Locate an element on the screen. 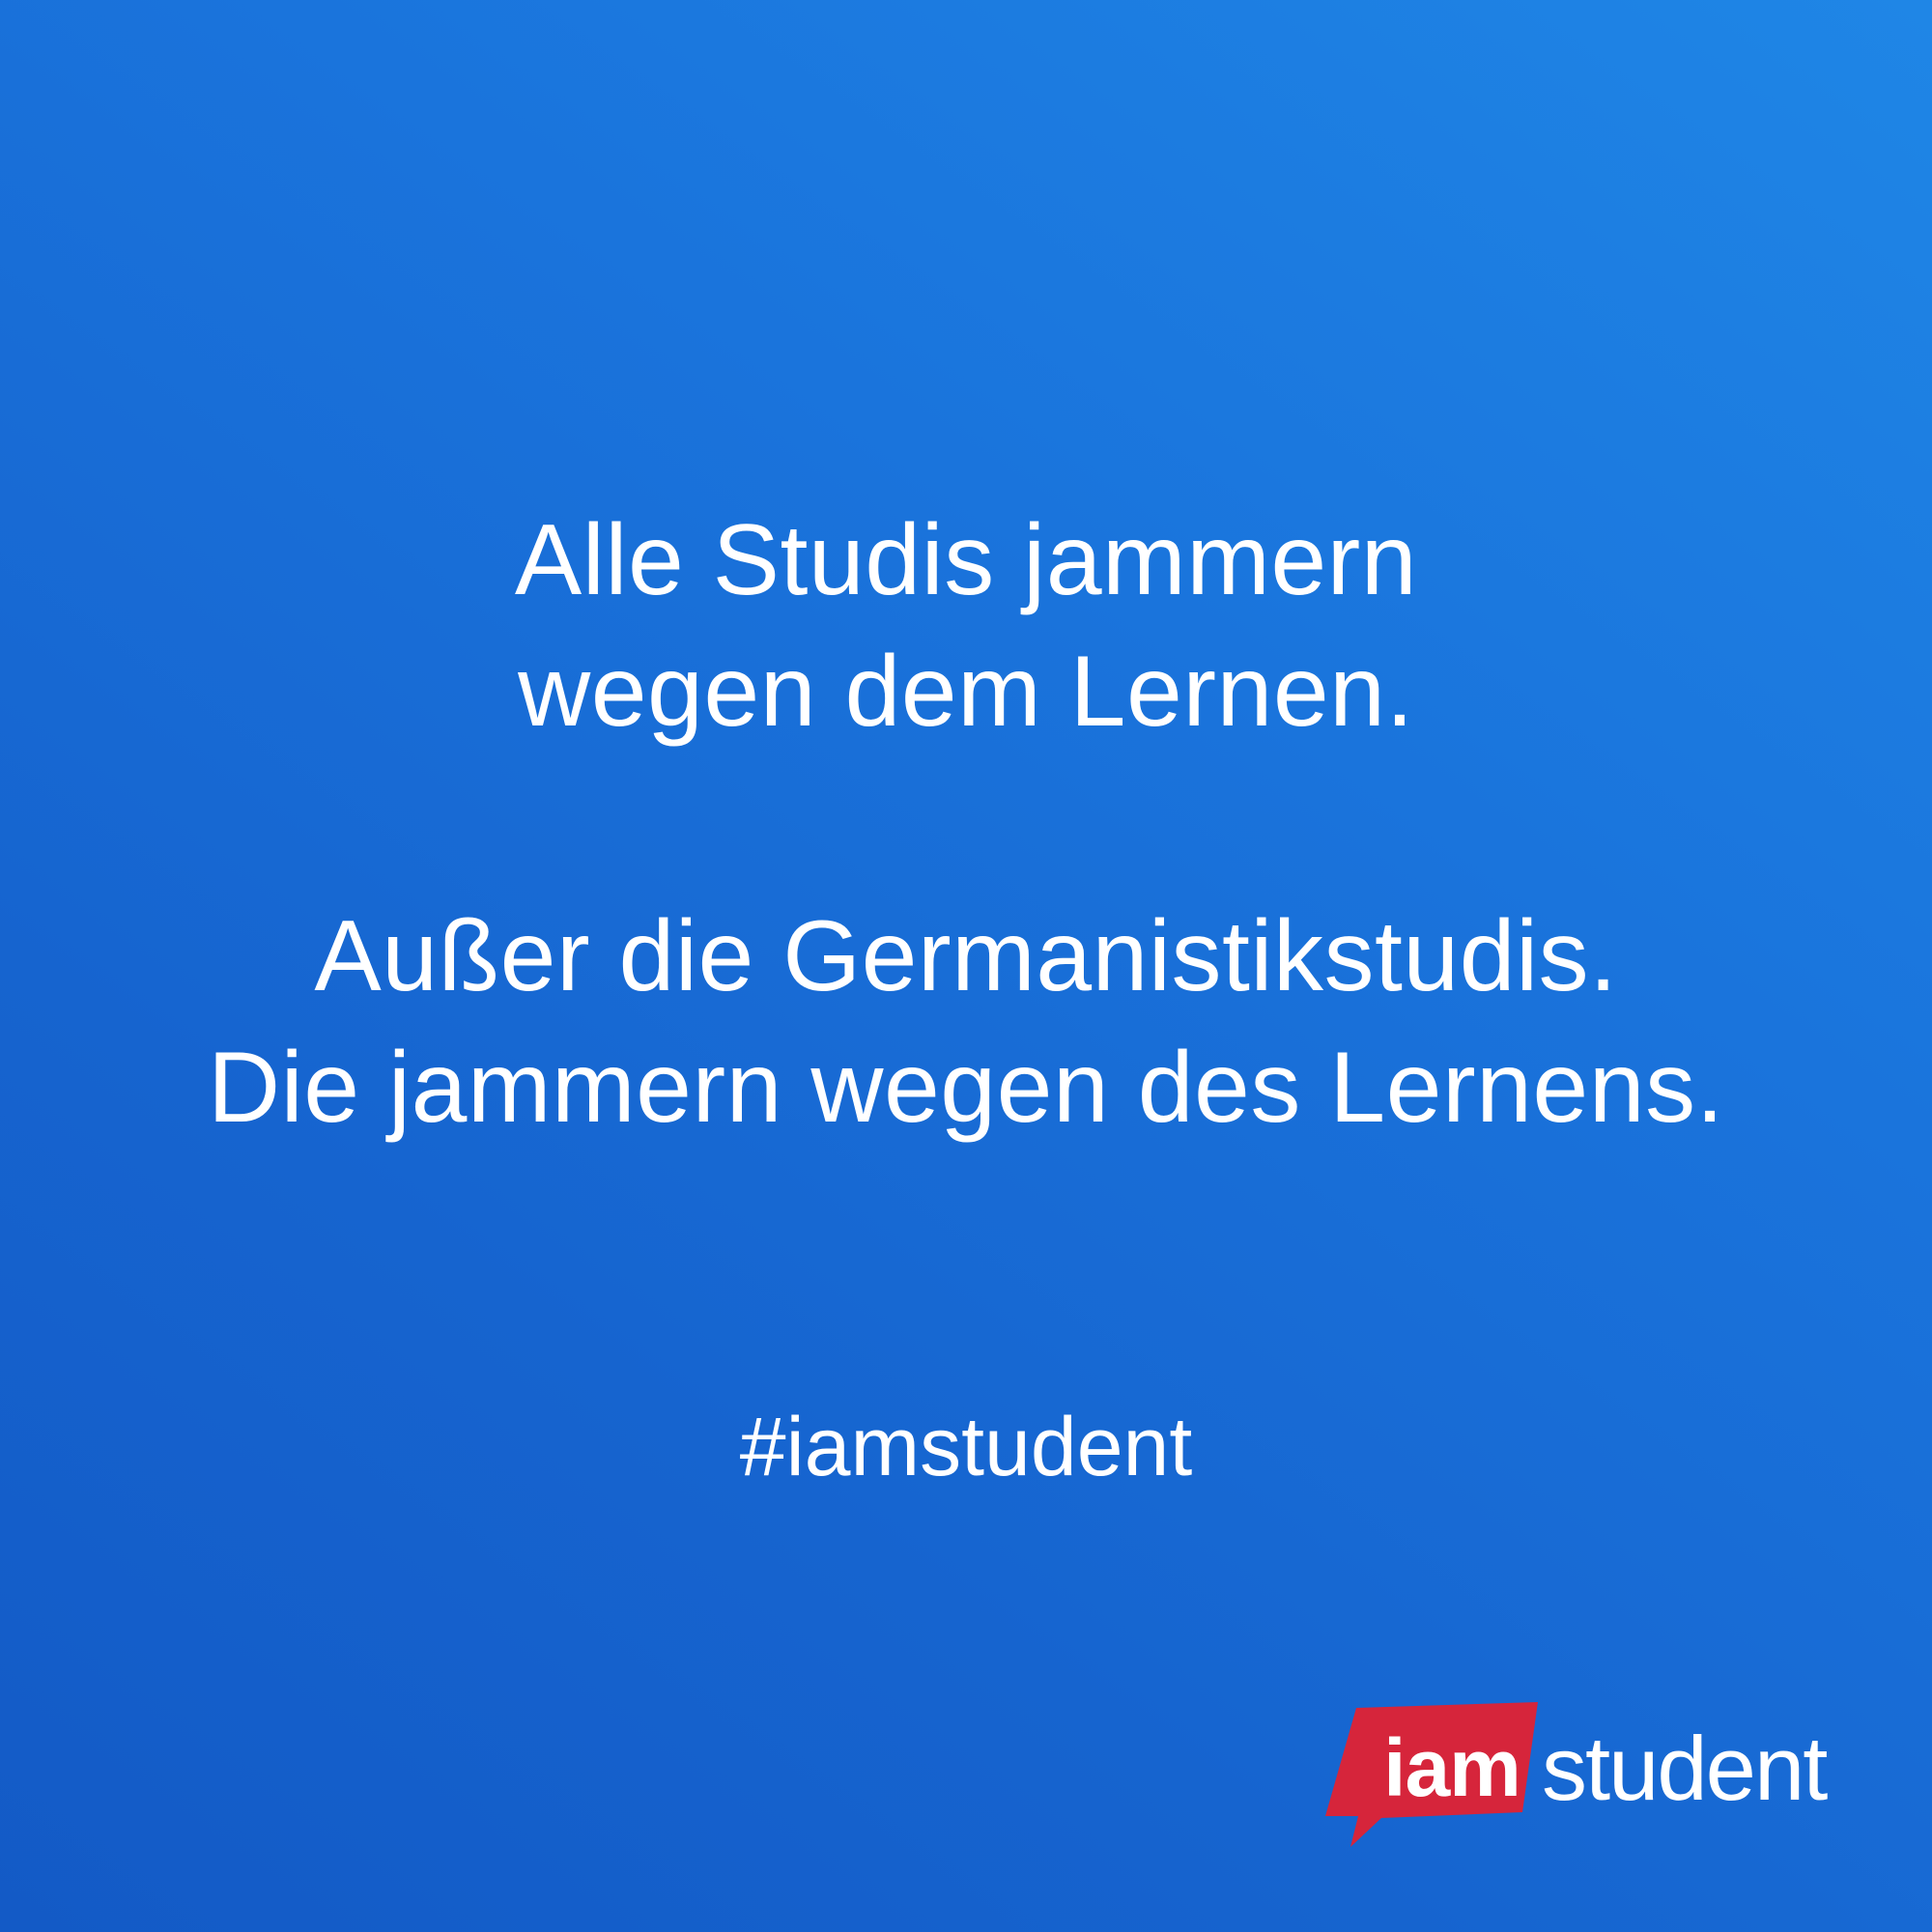 The image size is (1932, 1932). message-line: Außer die Germanistikstudis. is located at coordinates (966, 956).